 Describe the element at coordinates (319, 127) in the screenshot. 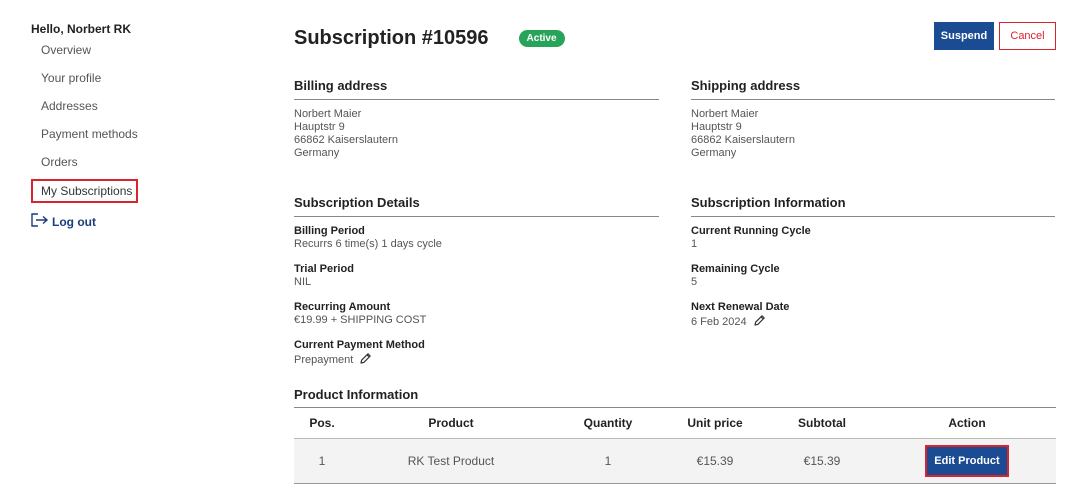

I see `billing-address-line: Hauptstr 9` at that location.